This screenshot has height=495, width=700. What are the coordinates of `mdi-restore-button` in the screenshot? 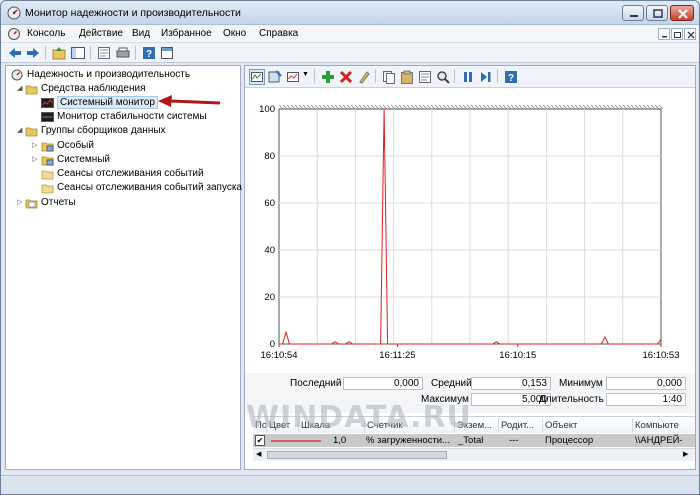 It's located at (677, 34).